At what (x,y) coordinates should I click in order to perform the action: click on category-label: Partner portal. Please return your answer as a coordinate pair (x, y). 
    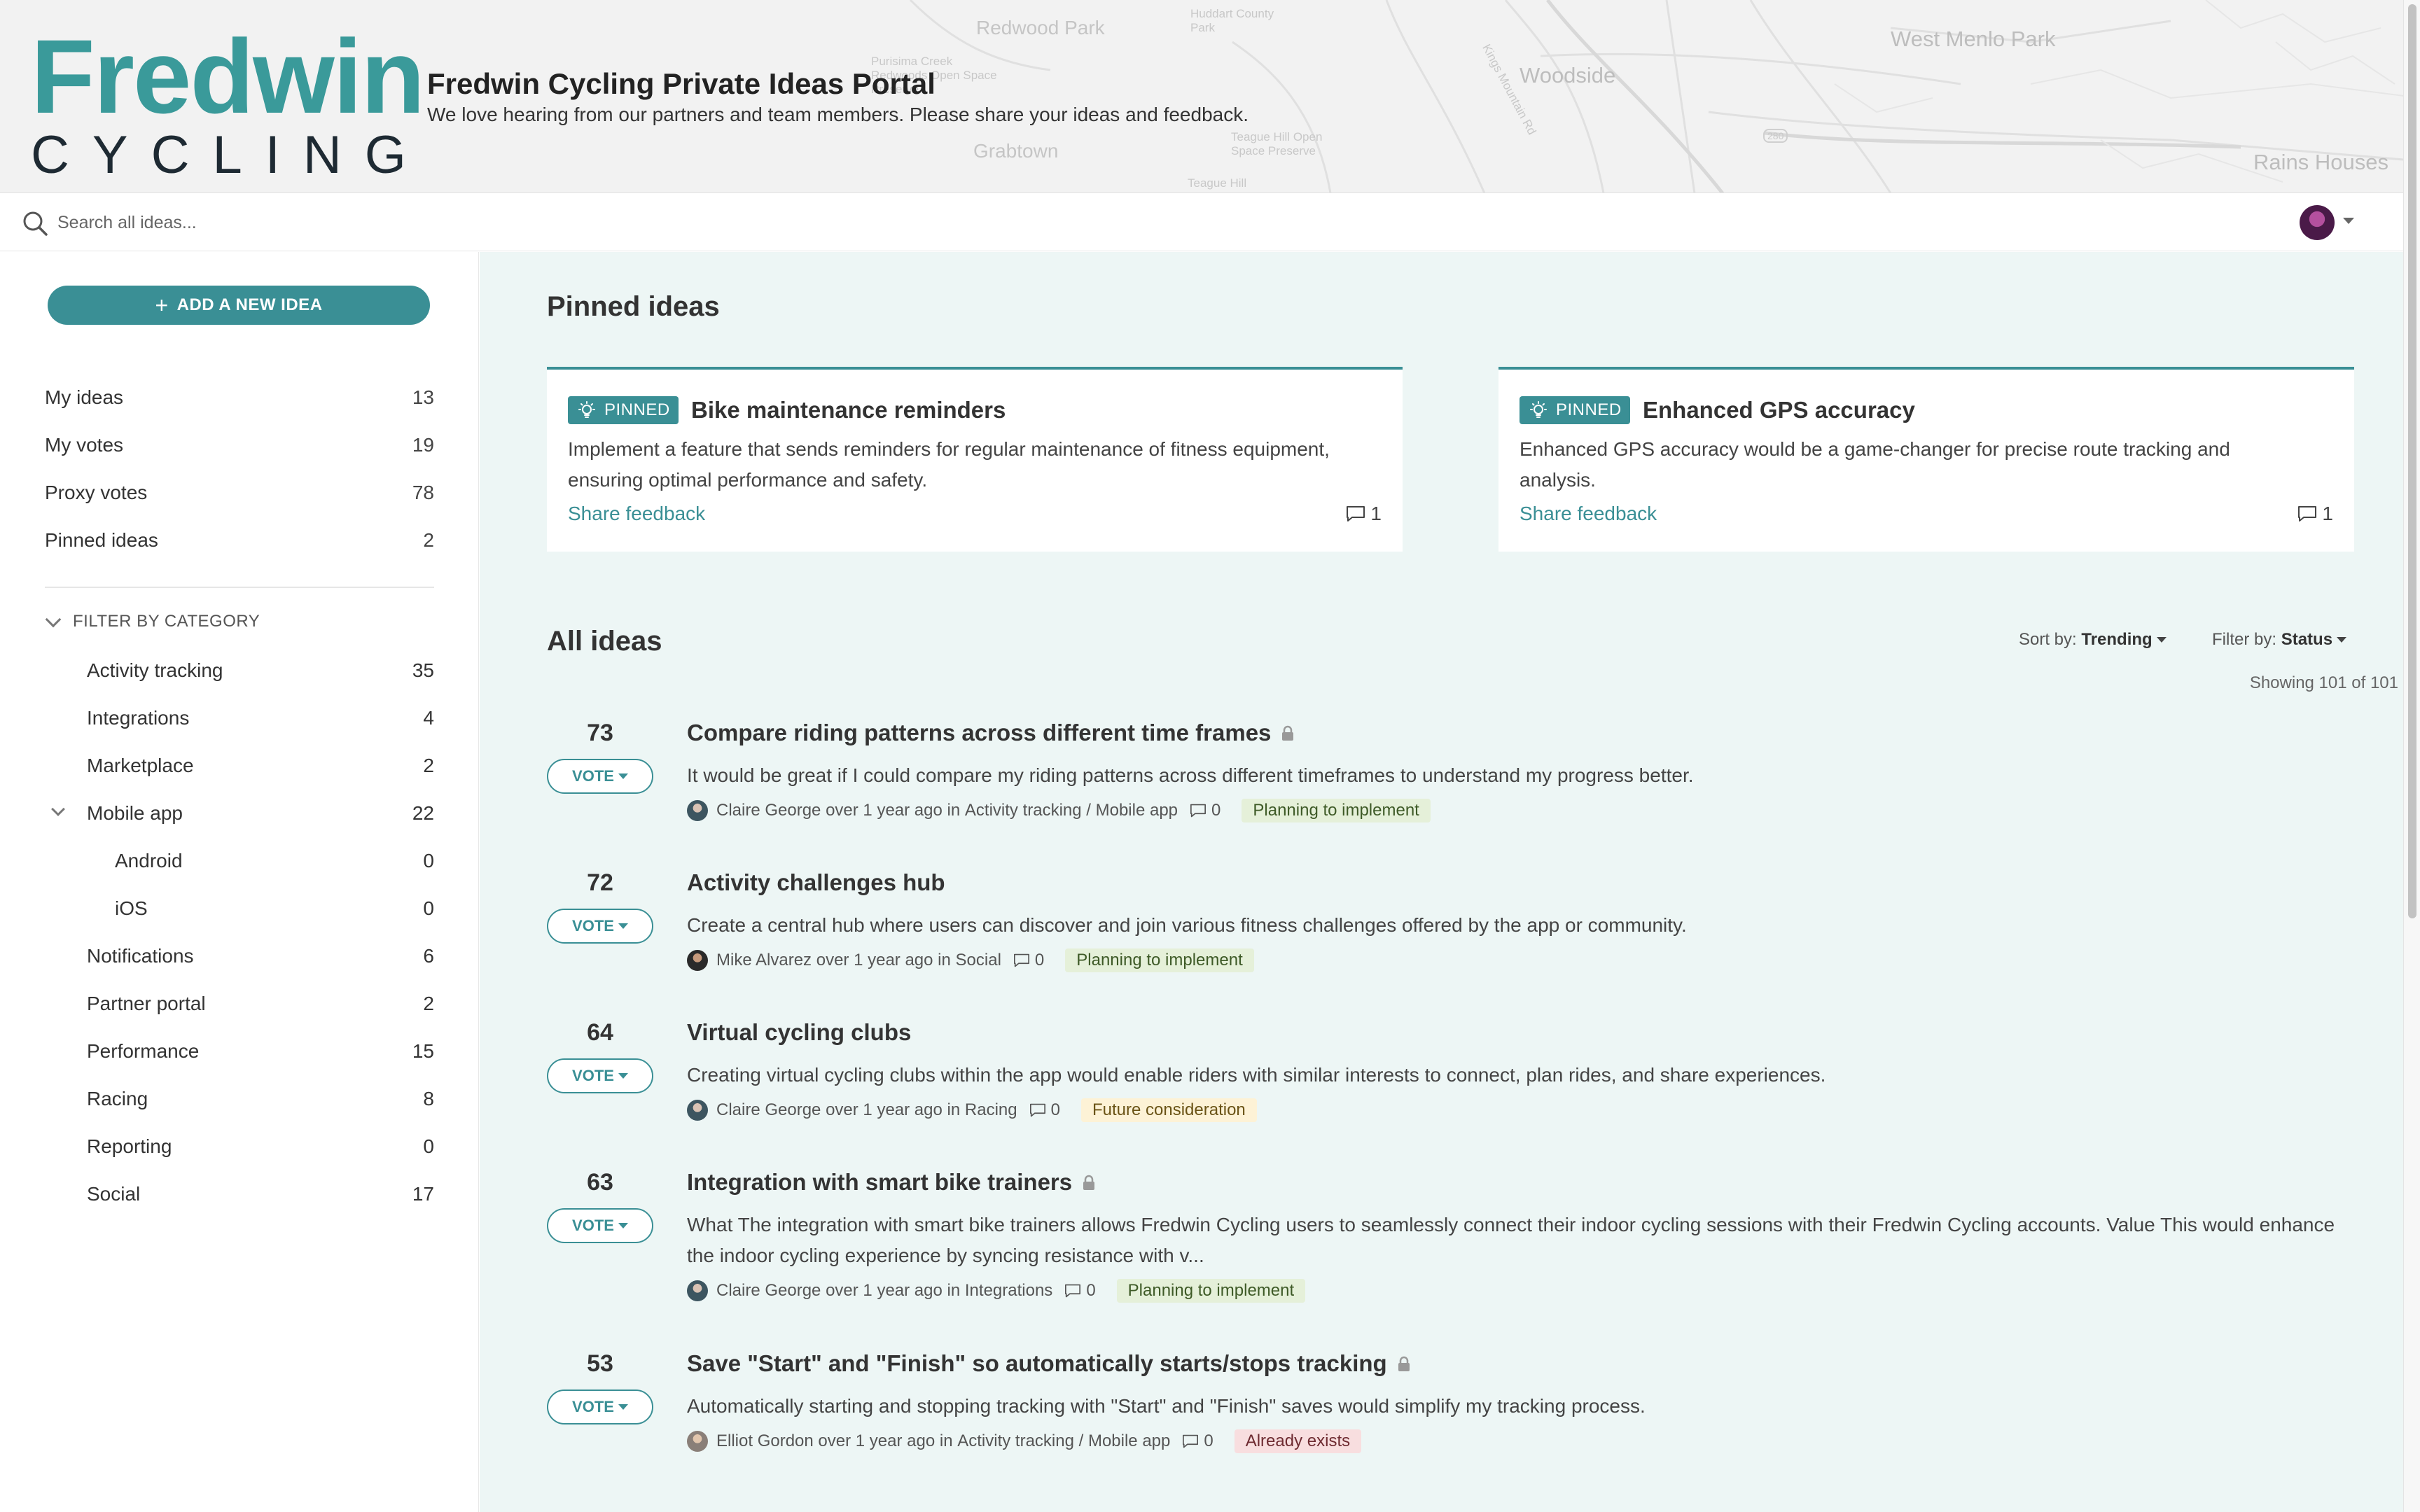
    Looking at the image, I should click on (146, 1003).